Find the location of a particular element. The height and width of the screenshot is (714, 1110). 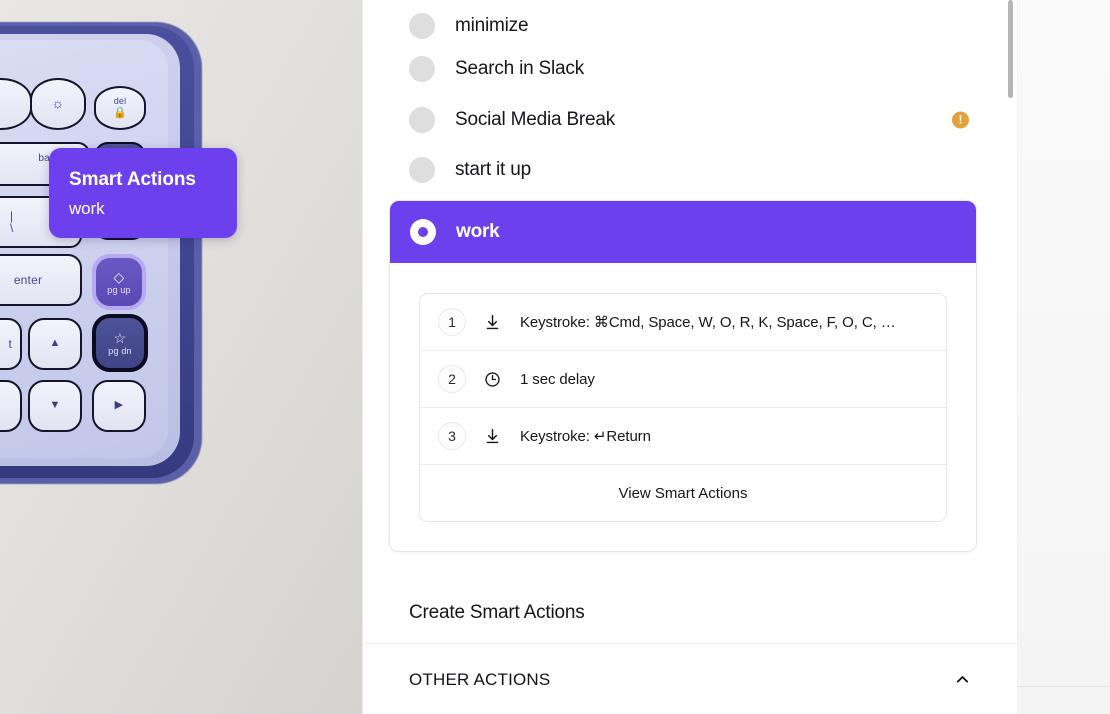

step-number: 2 is located at coordinates (452, 379).